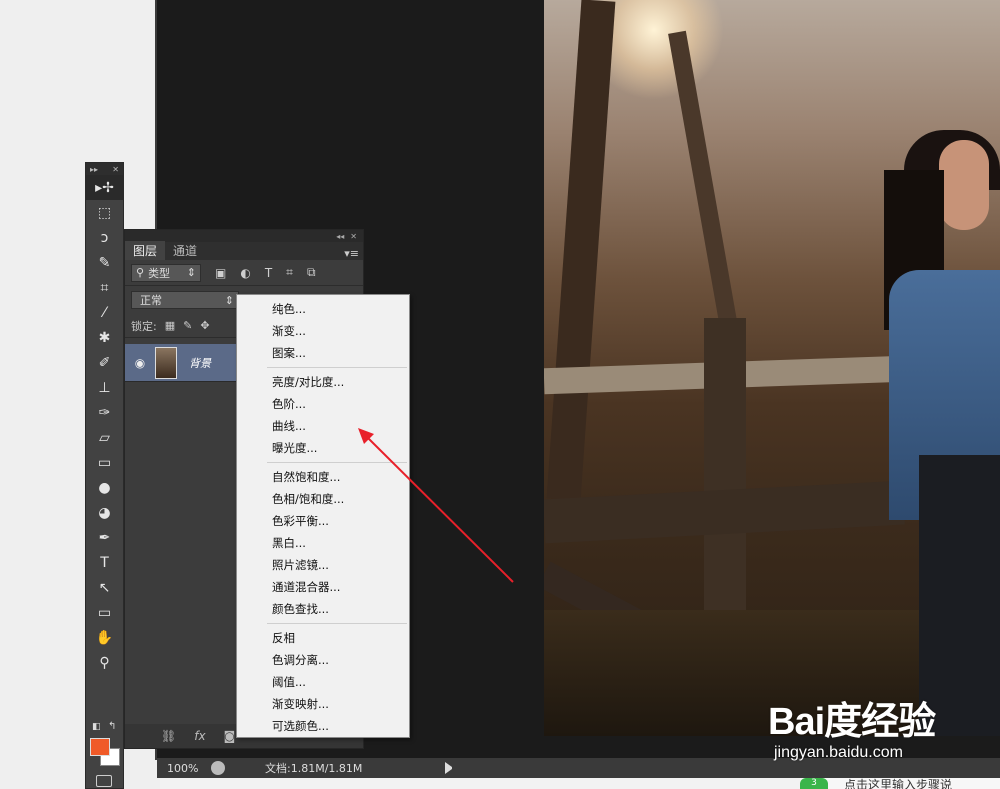 The height and width of the screenshot is (789, 1000). What do you see at coordinates (104, 237) in the screenshot?
I see `lasso-tool: ↄ` at bounding box center [104, 237].